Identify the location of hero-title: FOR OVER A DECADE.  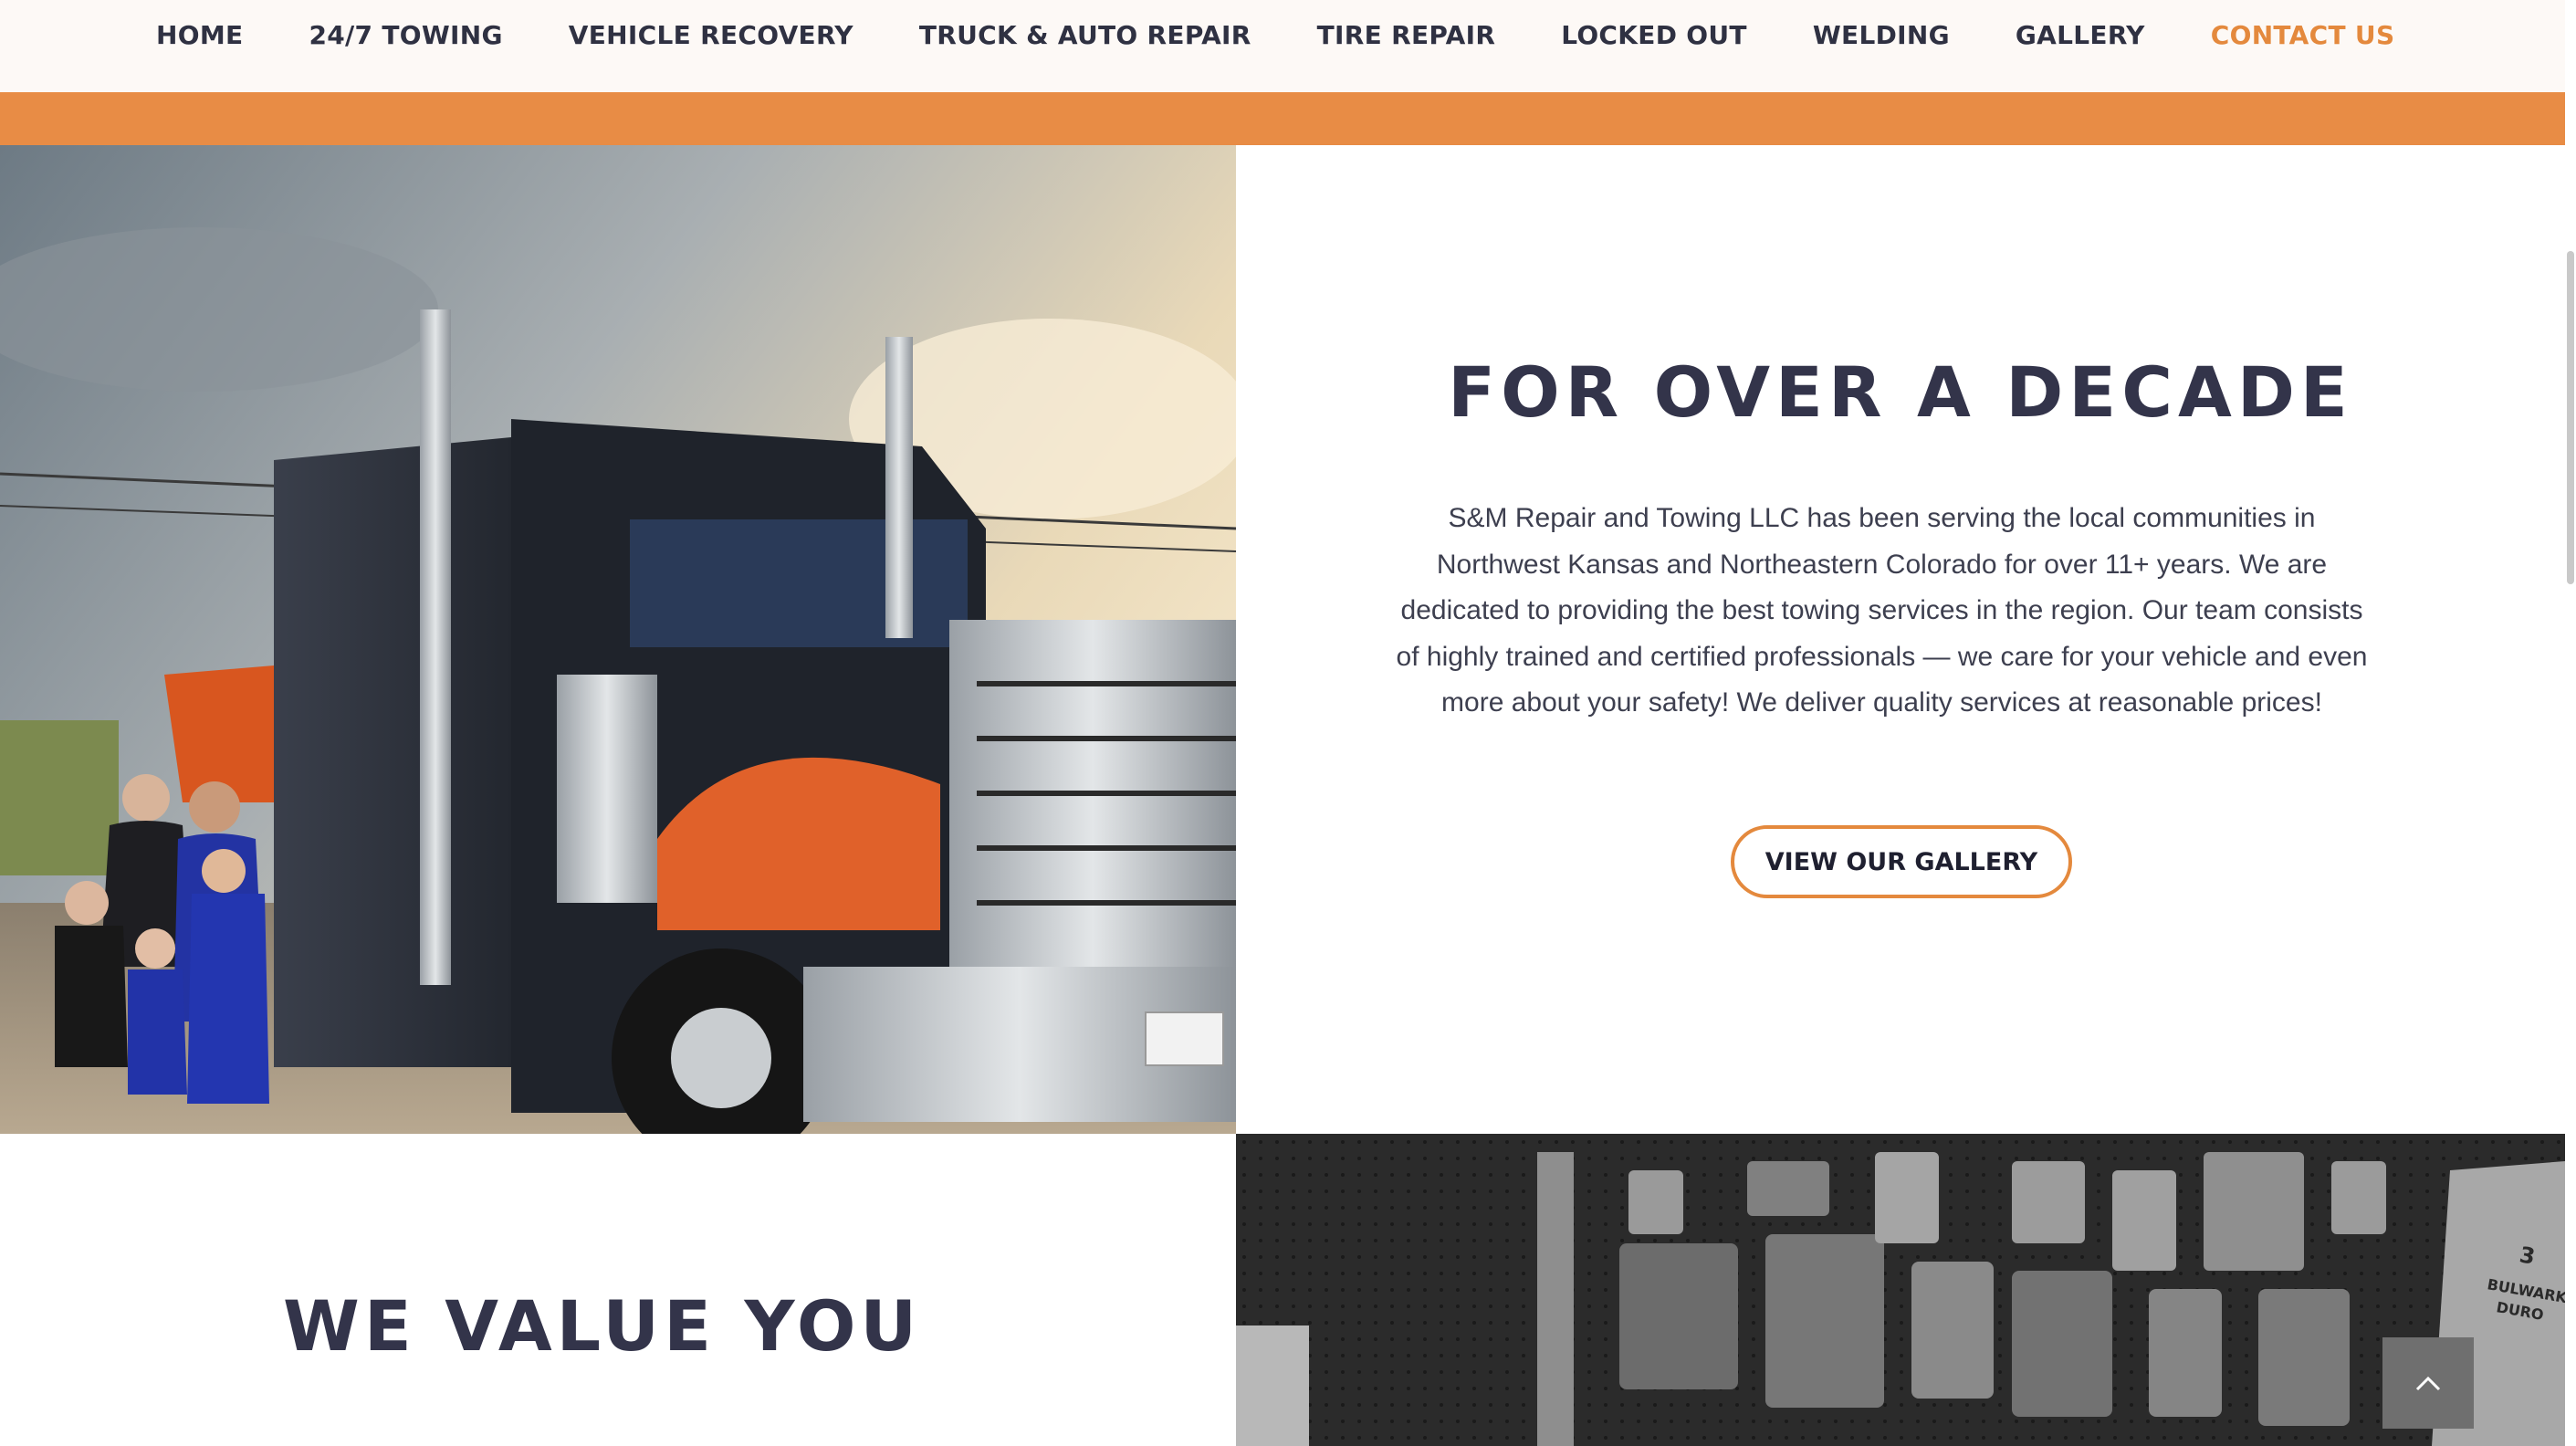
(1900, 392).